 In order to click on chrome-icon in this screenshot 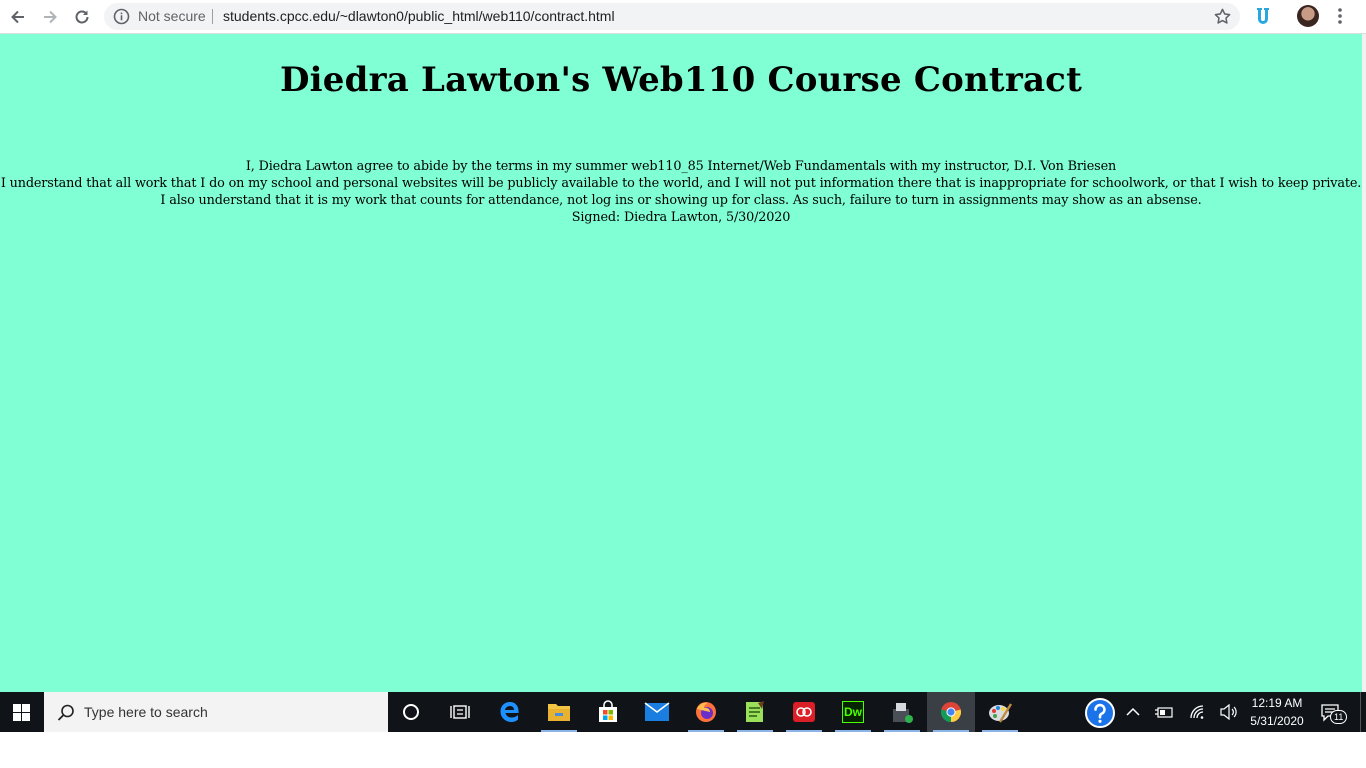, I will do `click(951, 712)`.